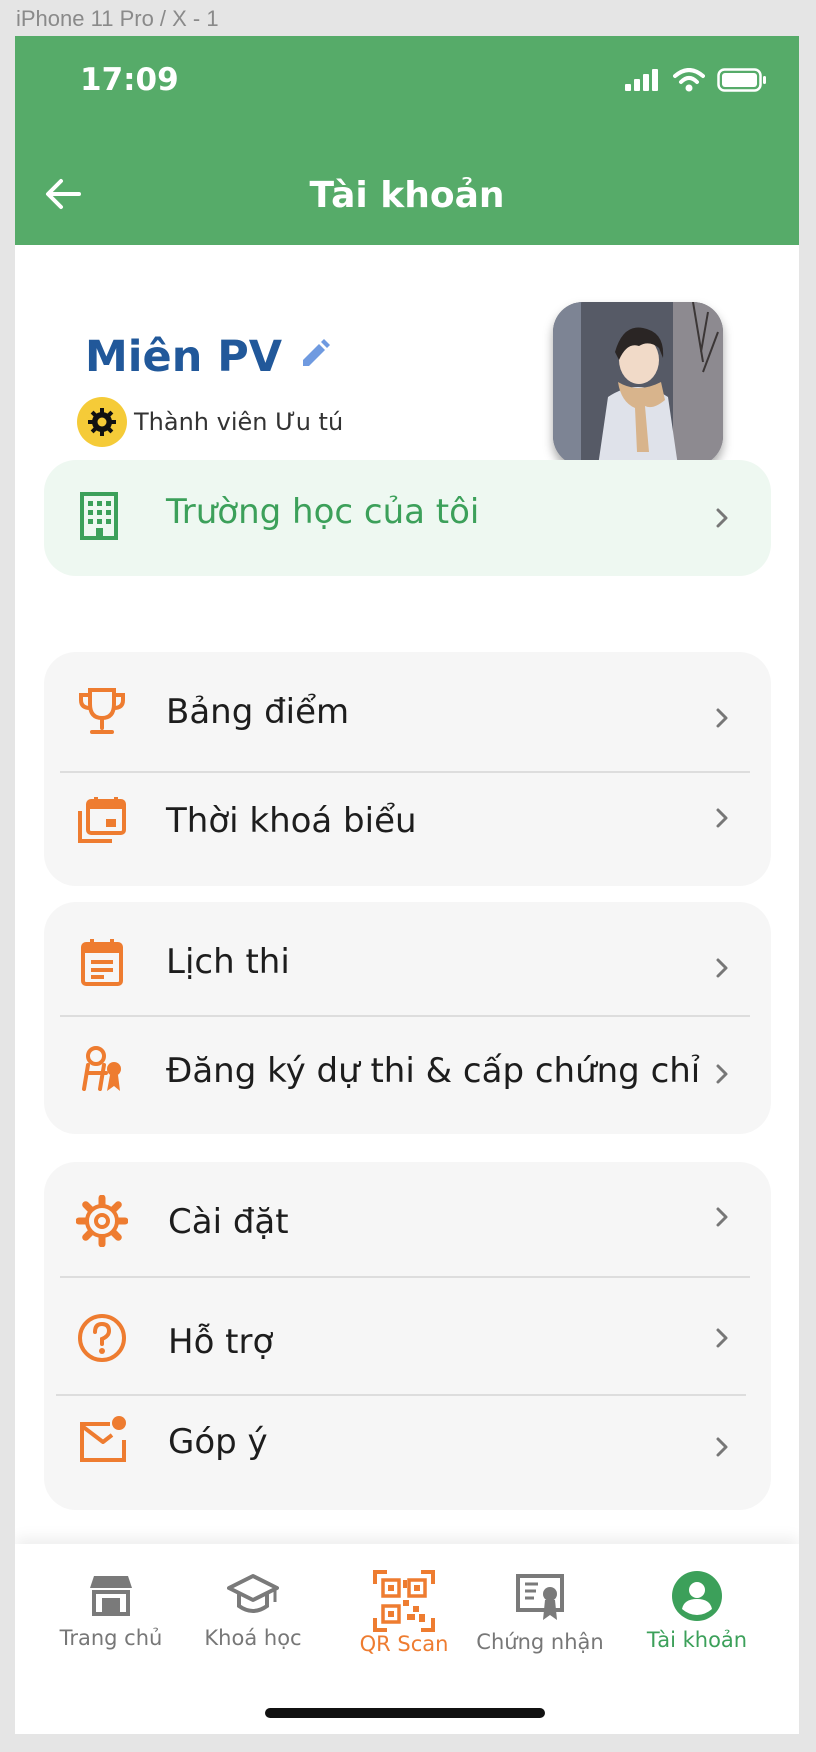 This screenshot has height=1752, width=816. Describe the element at coordinates (228, 1222) in the screenshot. I see `menu-item-label: Cài đặt` at that location.